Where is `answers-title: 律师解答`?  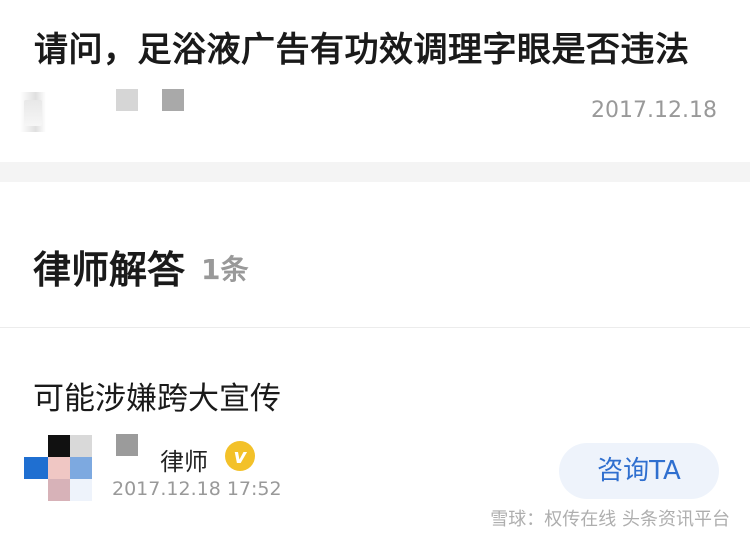 answers-title: 律师解答 is located at coordinates (109, 270).